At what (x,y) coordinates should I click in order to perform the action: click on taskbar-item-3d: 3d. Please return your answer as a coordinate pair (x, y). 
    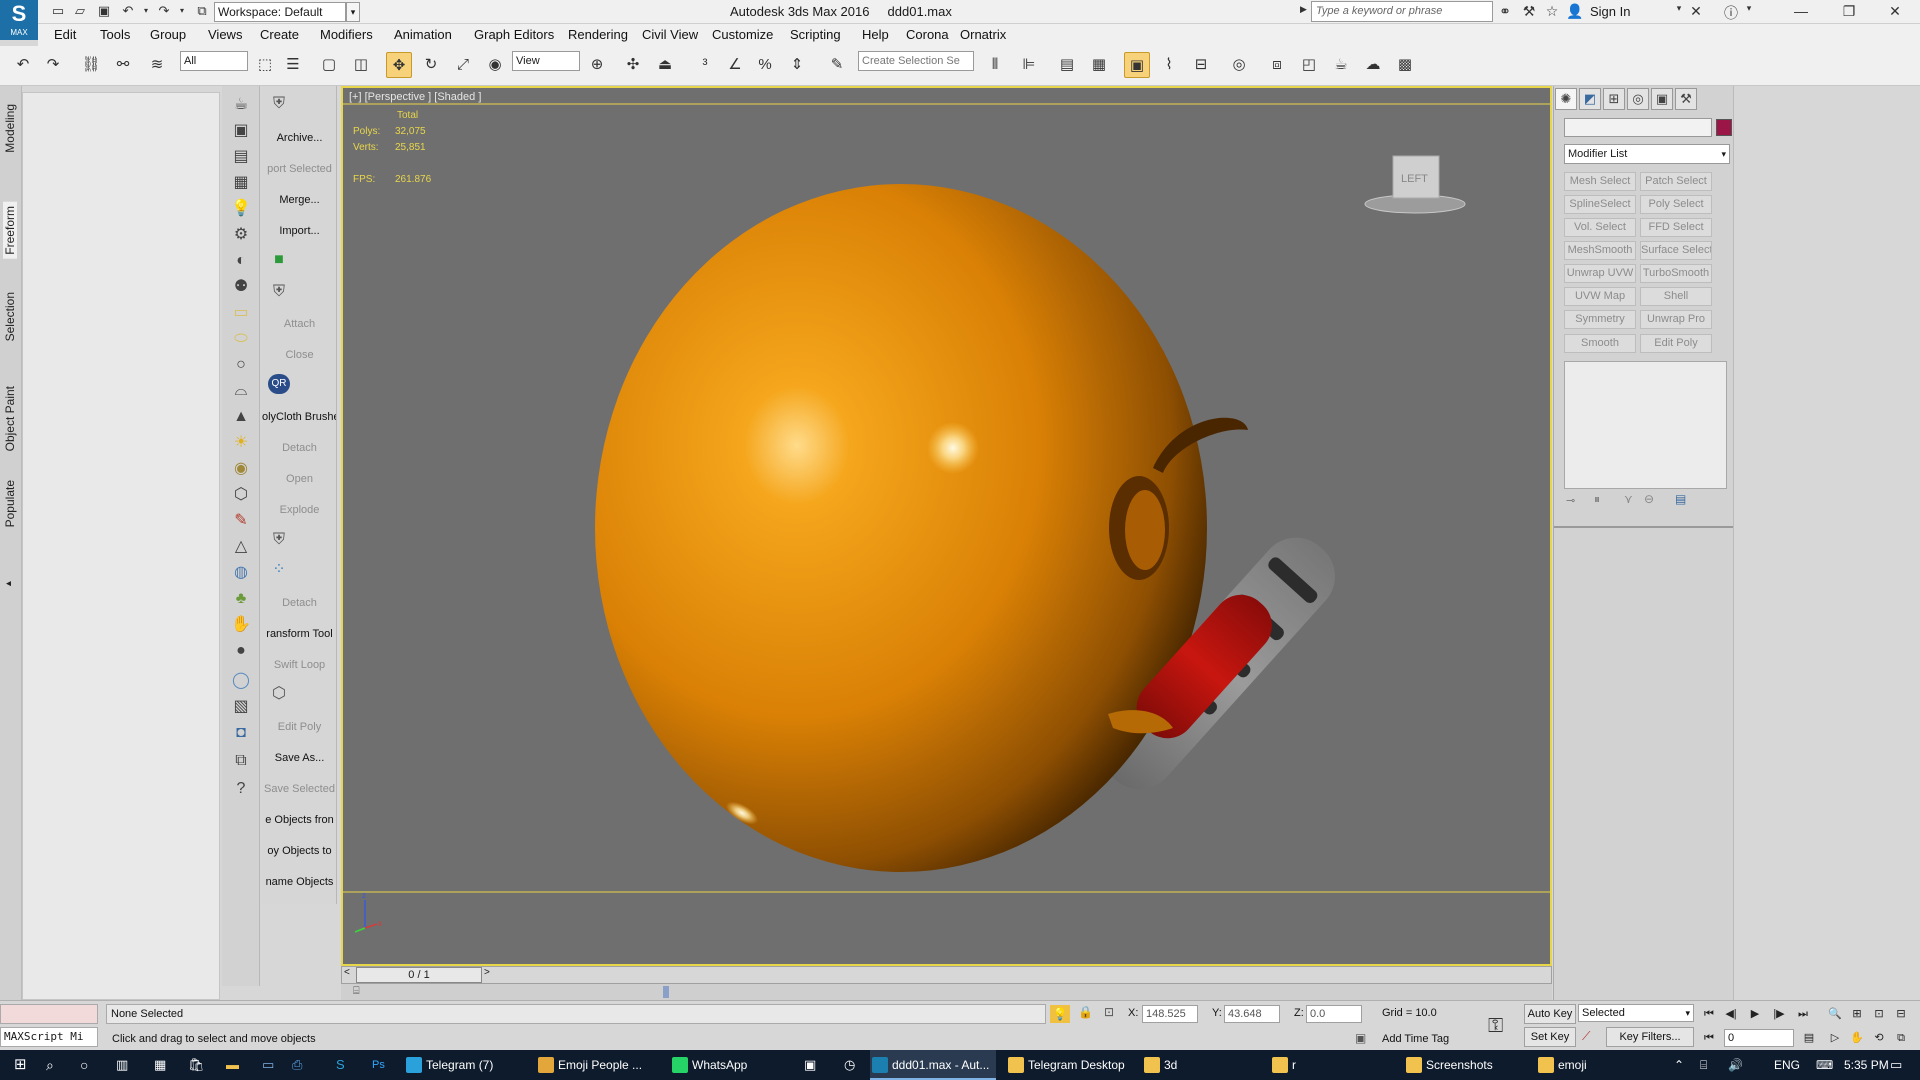
    Looking at the image, I should click on (1202, 1065).